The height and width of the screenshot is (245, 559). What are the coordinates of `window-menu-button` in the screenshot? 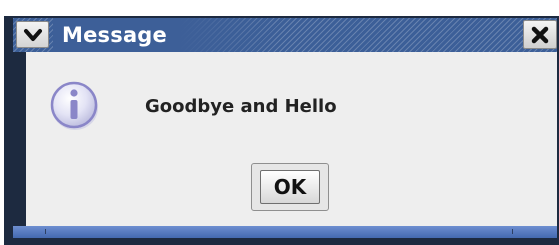 It's located at (32, 34).